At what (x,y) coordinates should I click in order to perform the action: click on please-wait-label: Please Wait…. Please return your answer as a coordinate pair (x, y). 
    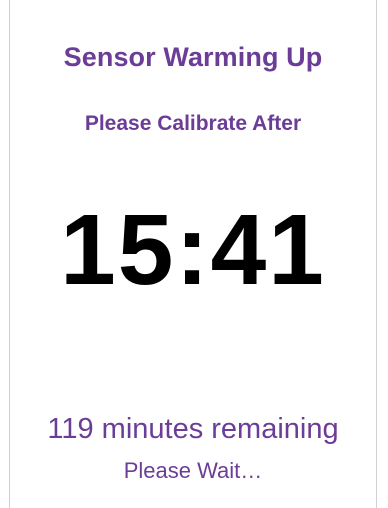
    Looking at the image, I should click on (193, 470).